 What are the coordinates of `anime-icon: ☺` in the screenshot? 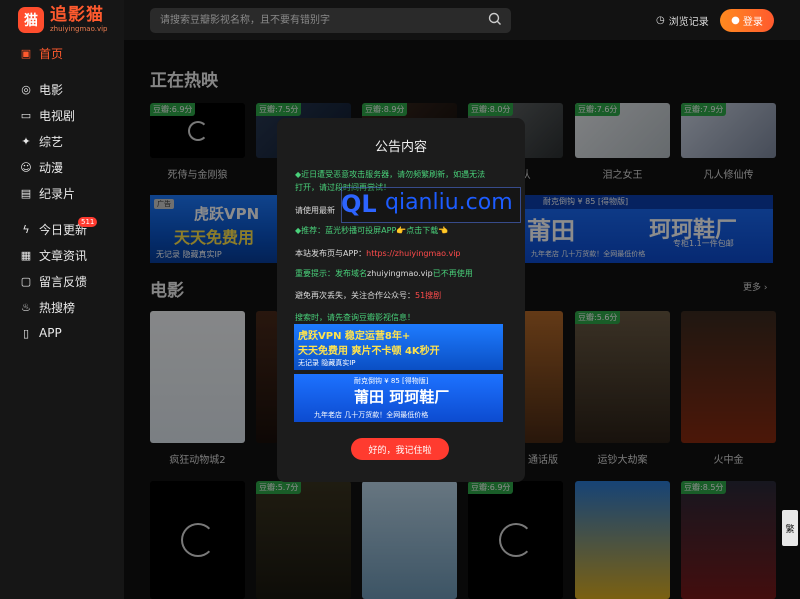 It's located at (26, 167).